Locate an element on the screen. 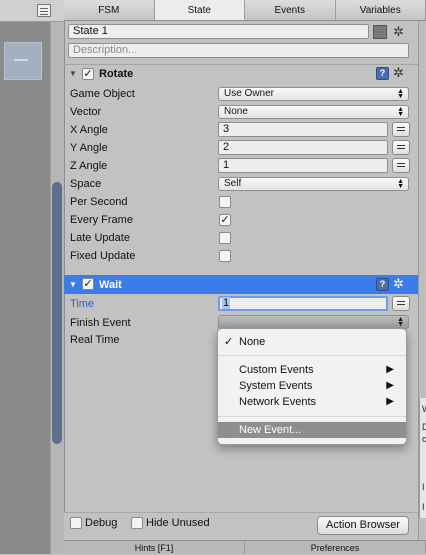  state-node is located at coordinates (23, 61).